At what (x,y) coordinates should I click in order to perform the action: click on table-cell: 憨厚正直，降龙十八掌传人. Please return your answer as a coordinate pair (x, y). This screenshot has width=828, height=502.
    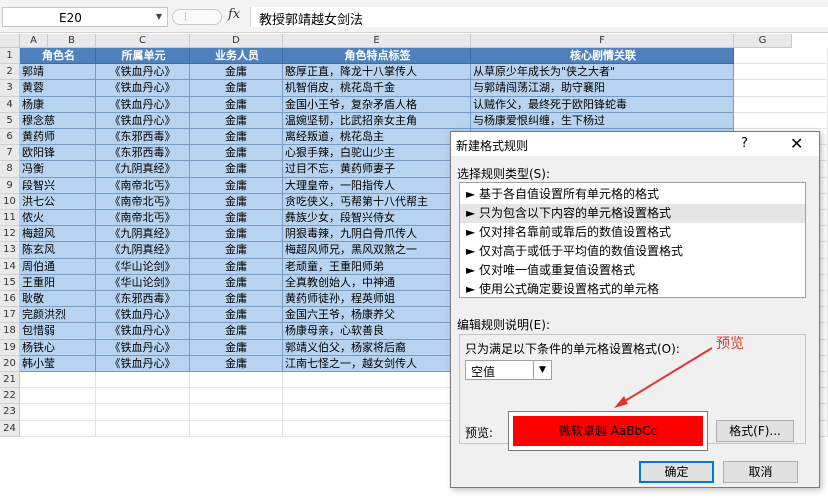
    Looking at the image, I should click on (377, 72).